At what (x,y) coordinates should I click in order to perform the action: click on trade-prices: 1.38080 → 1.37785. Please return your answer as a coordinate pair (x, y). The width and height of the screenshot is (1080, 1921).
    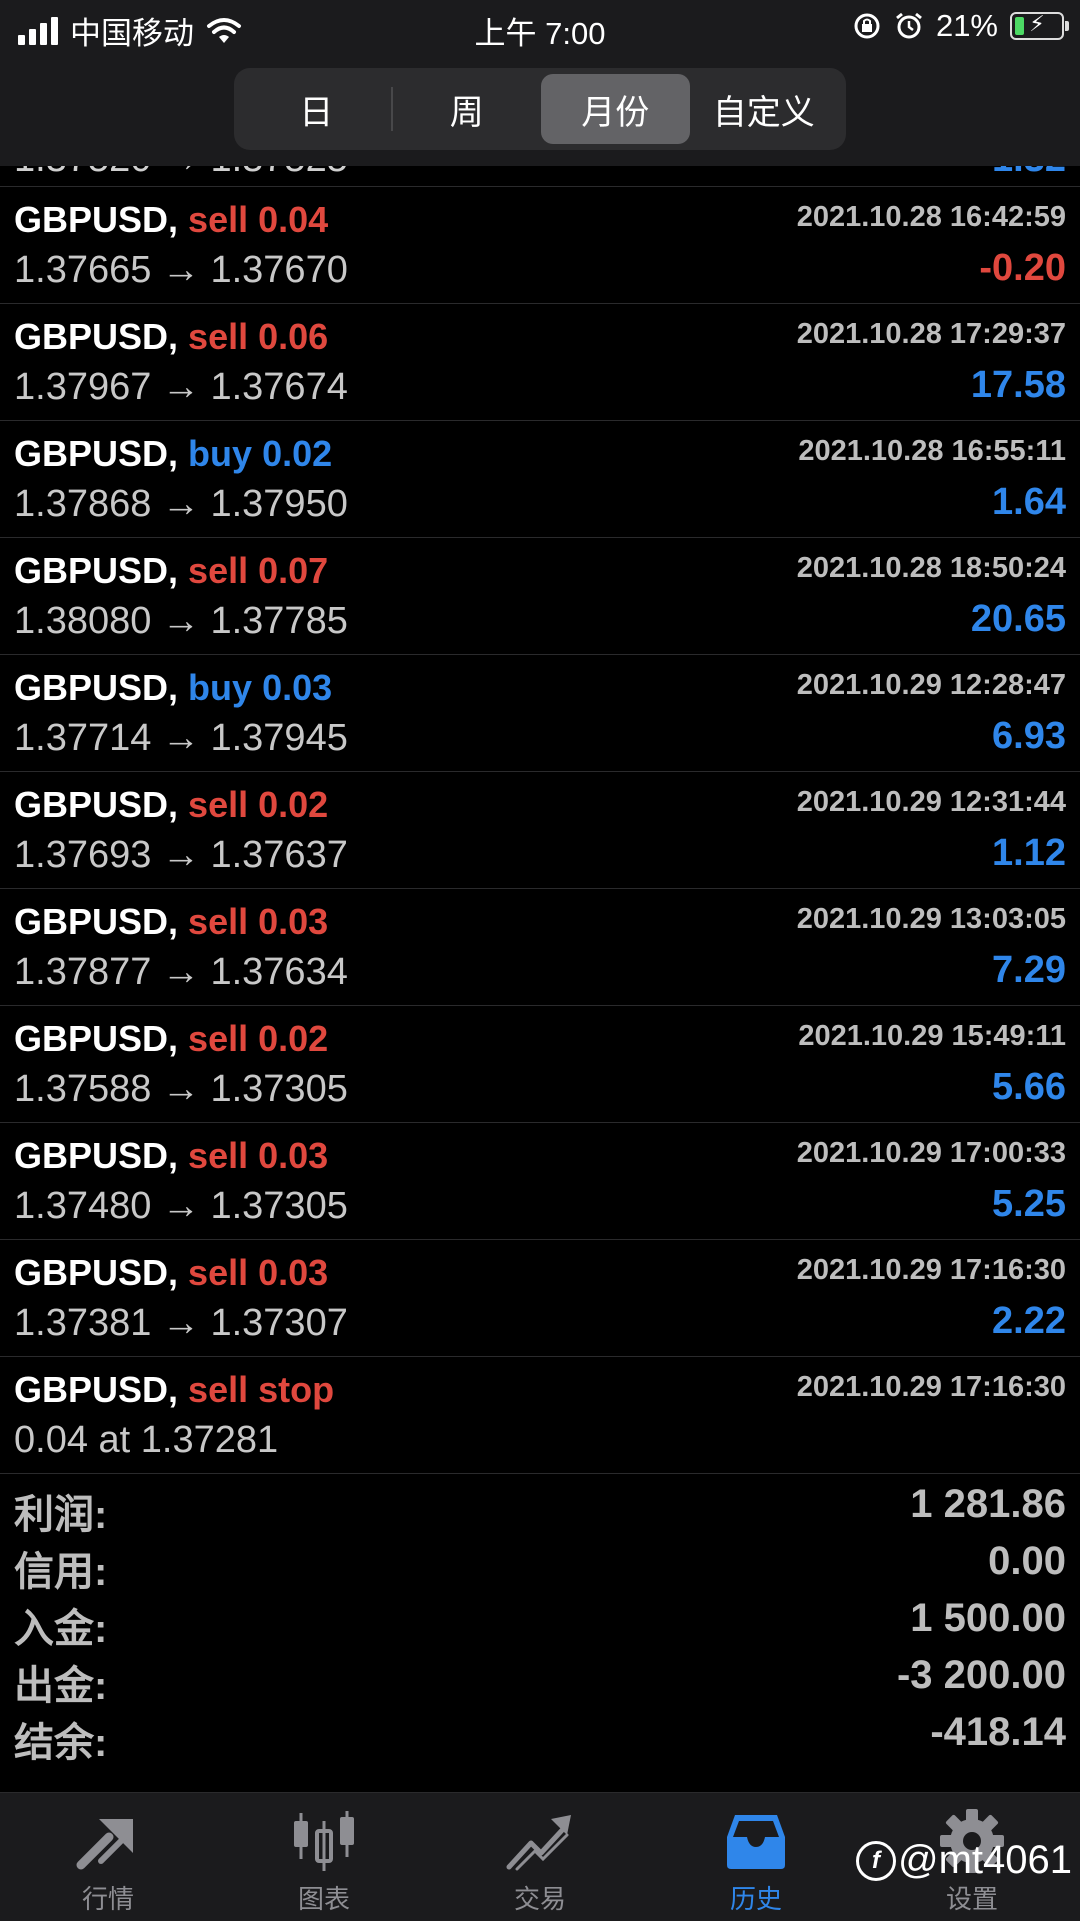
    Looking at the image, I should click on (181, 621).